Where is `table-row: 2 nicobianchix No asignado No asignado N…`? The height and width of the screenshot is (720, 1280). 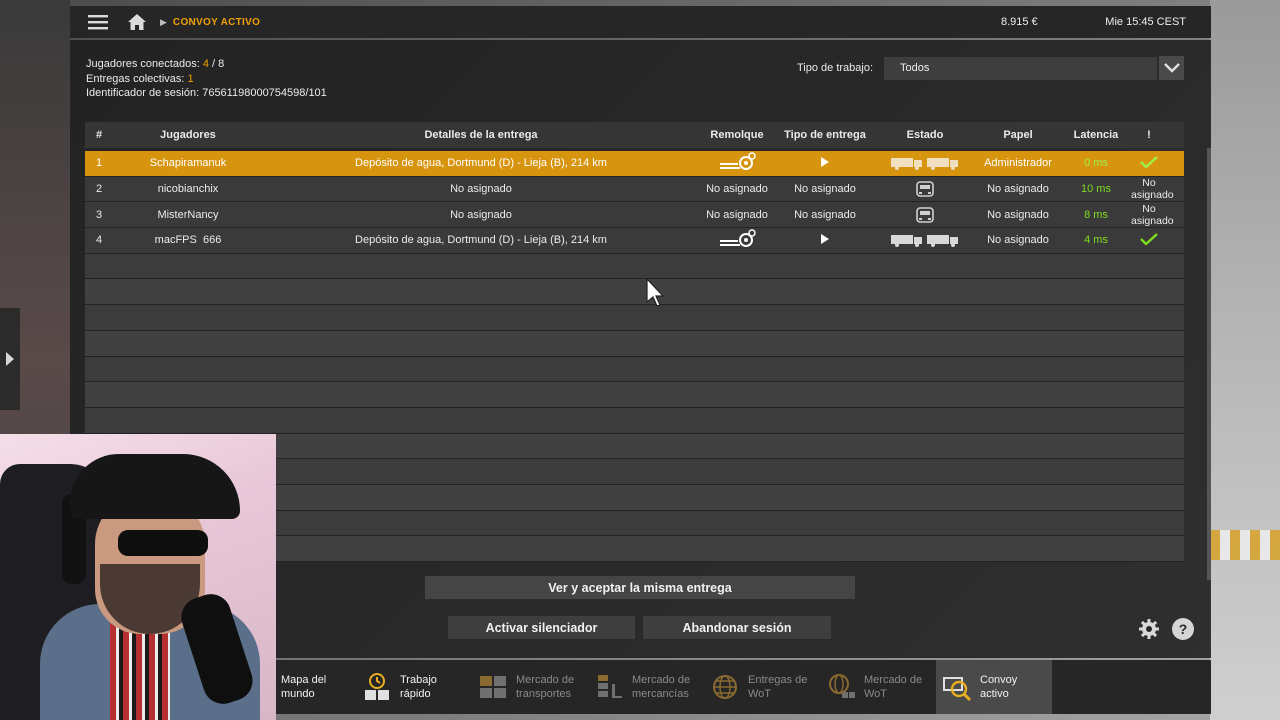 table-row: 2 nicobianchix No asignado No asignado N… is located at coordinates (634, 189).